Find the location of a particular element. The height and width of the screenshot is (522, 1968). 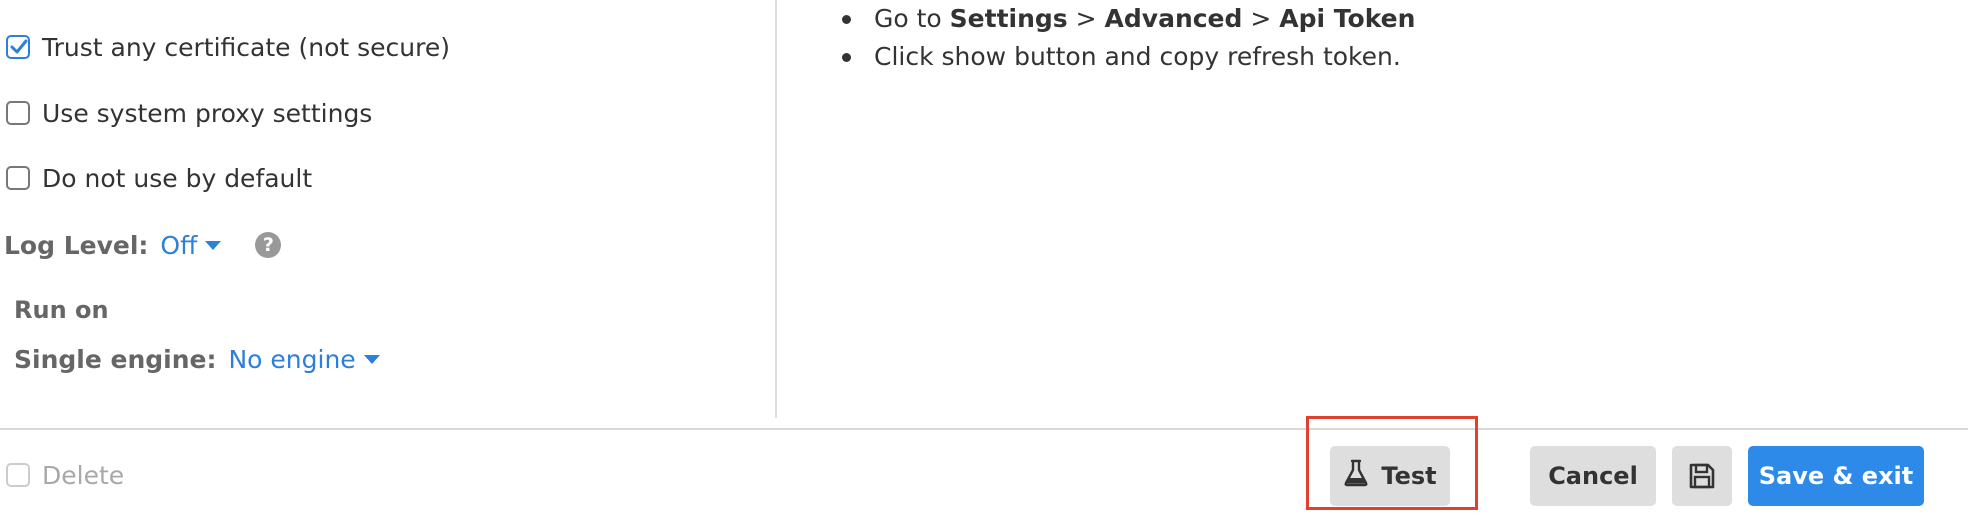

single-engine-row: Single engine: No engine is located at coordinates (197, 359).